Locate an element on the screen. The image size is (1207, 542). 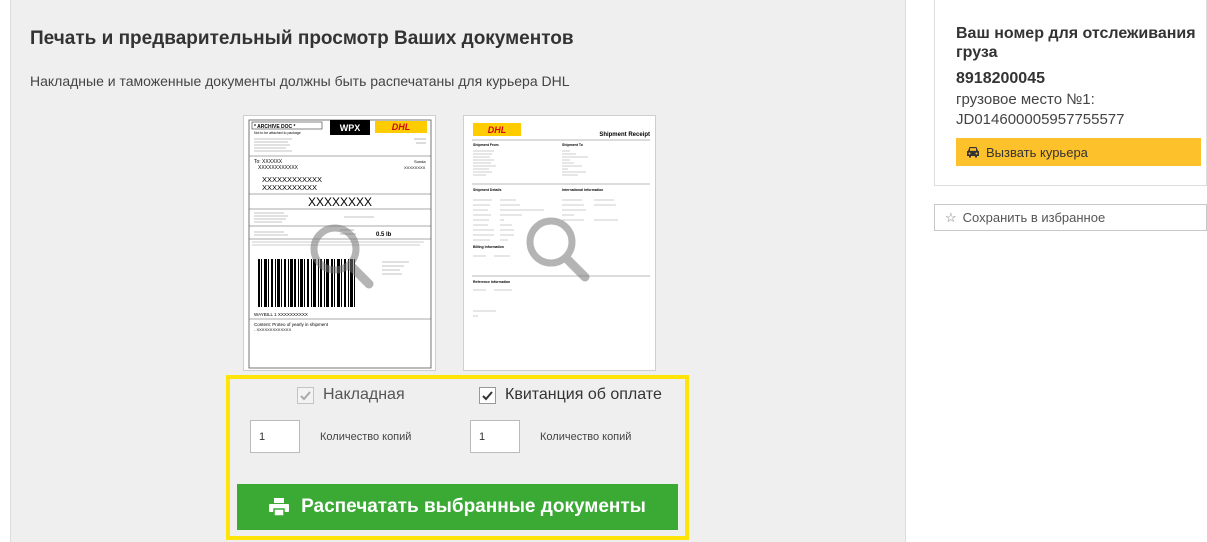
weight-text: 0.5 lb is located at coordinates (384, 235).